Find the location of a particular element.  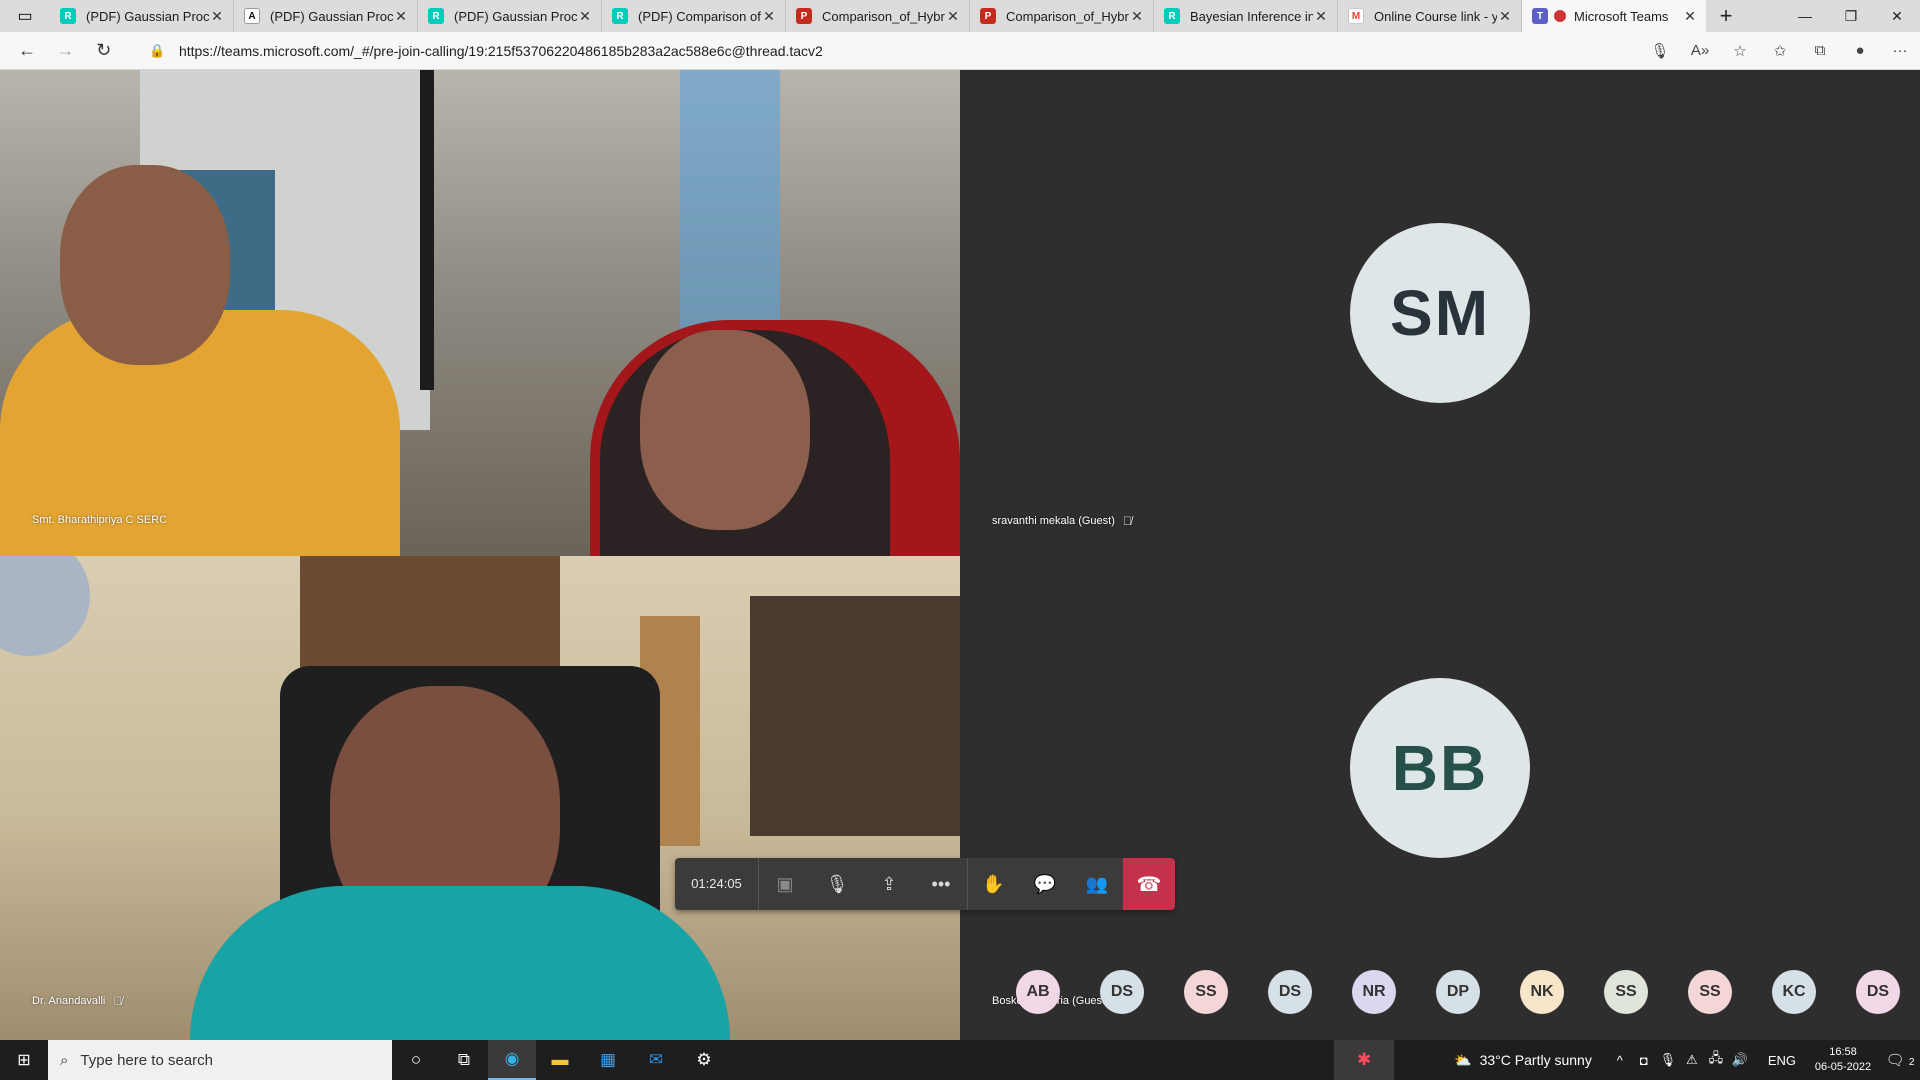

tab-title: Bayesian Inference in is located at coordinates (1251, 16).